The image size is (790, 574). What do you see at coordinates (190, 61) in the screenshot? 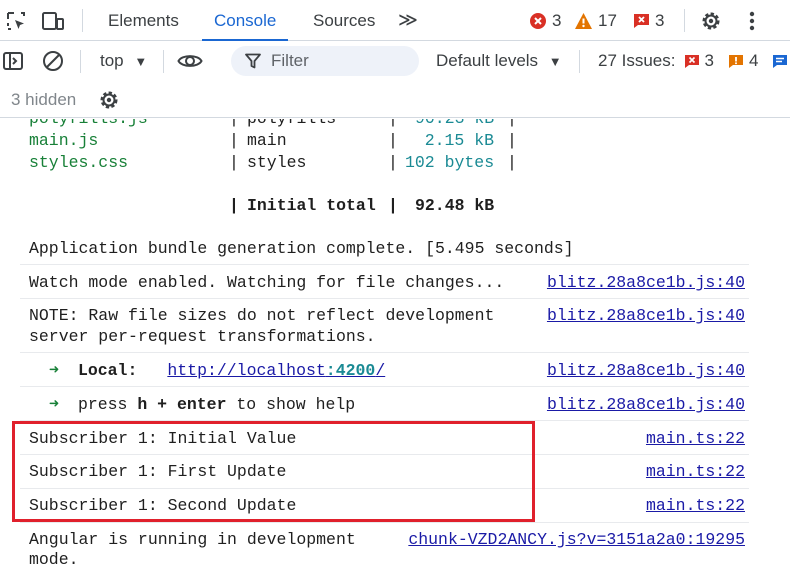
I see `live-expression-eye-icon` at bounding box center [190, 61].